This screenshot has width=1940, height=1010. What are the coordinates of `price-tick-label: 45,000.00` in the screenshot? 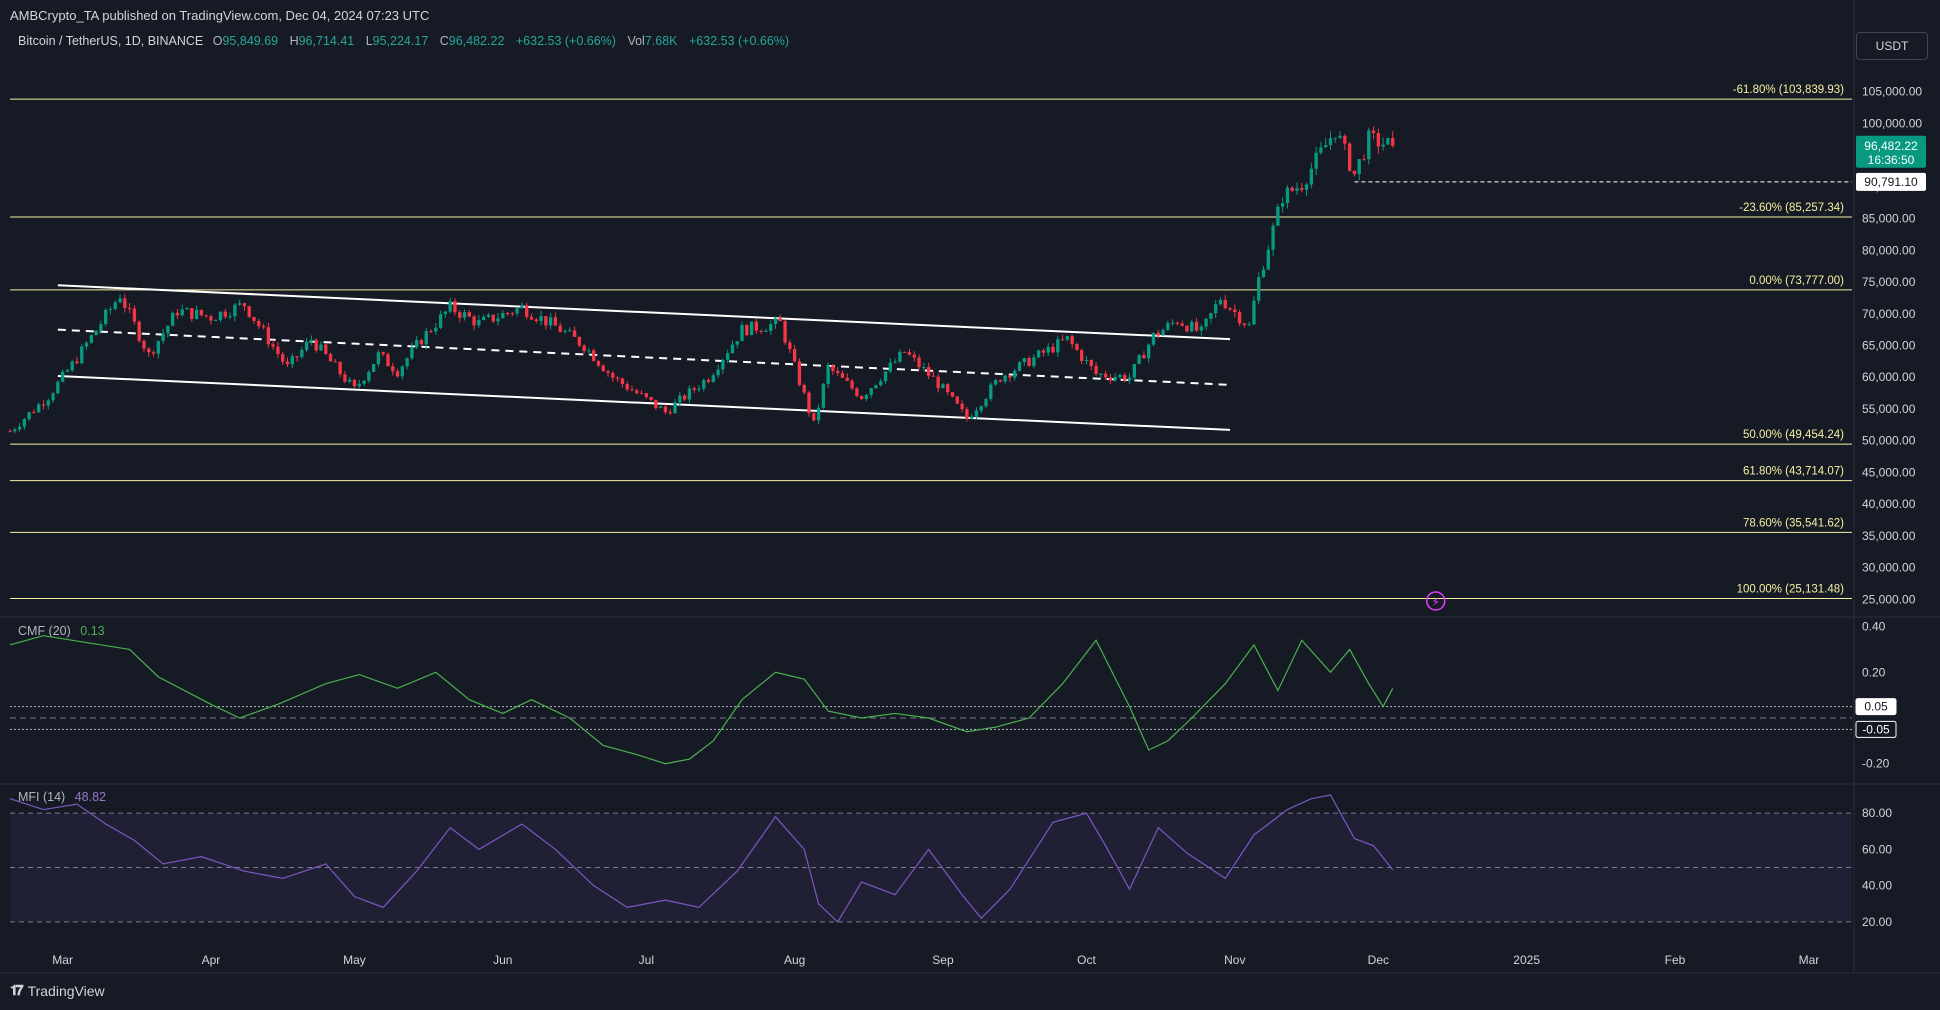 It's located at (1889, 472).